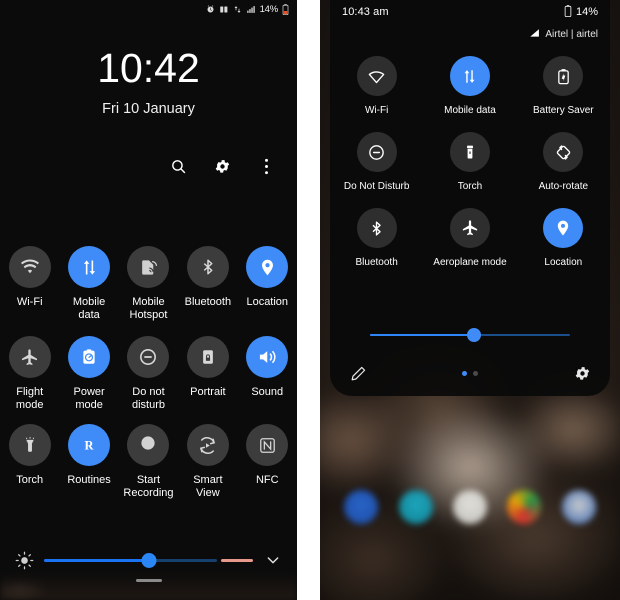 The height and width of the screenshot is (600, 620). What do you see at coordinates (273, 560) in the screenshot?
I see `chevron-down-icon` at bounding box center [273, 560].